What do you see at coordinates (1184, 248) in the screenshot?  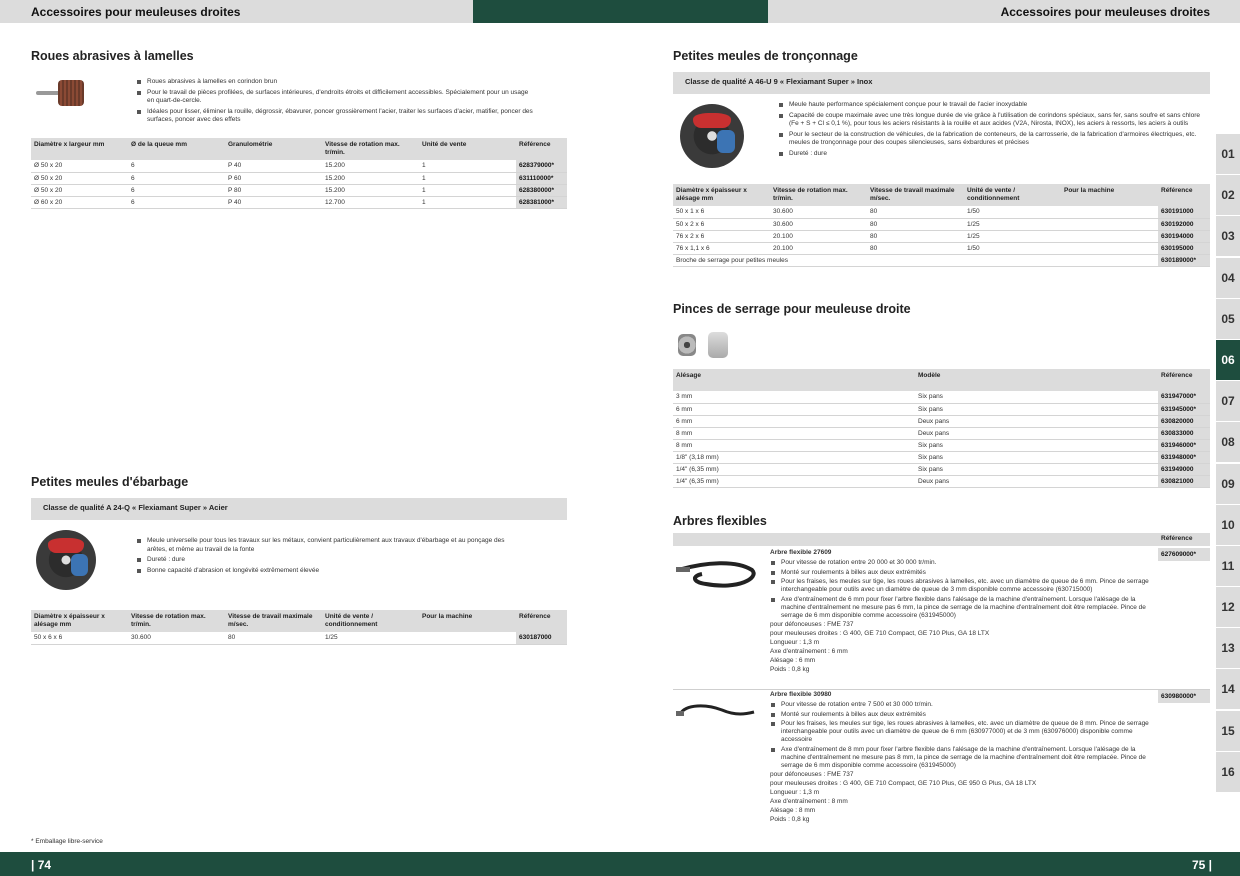 I see `reference-cell: 630195000` at bounding box center [1184, 248].